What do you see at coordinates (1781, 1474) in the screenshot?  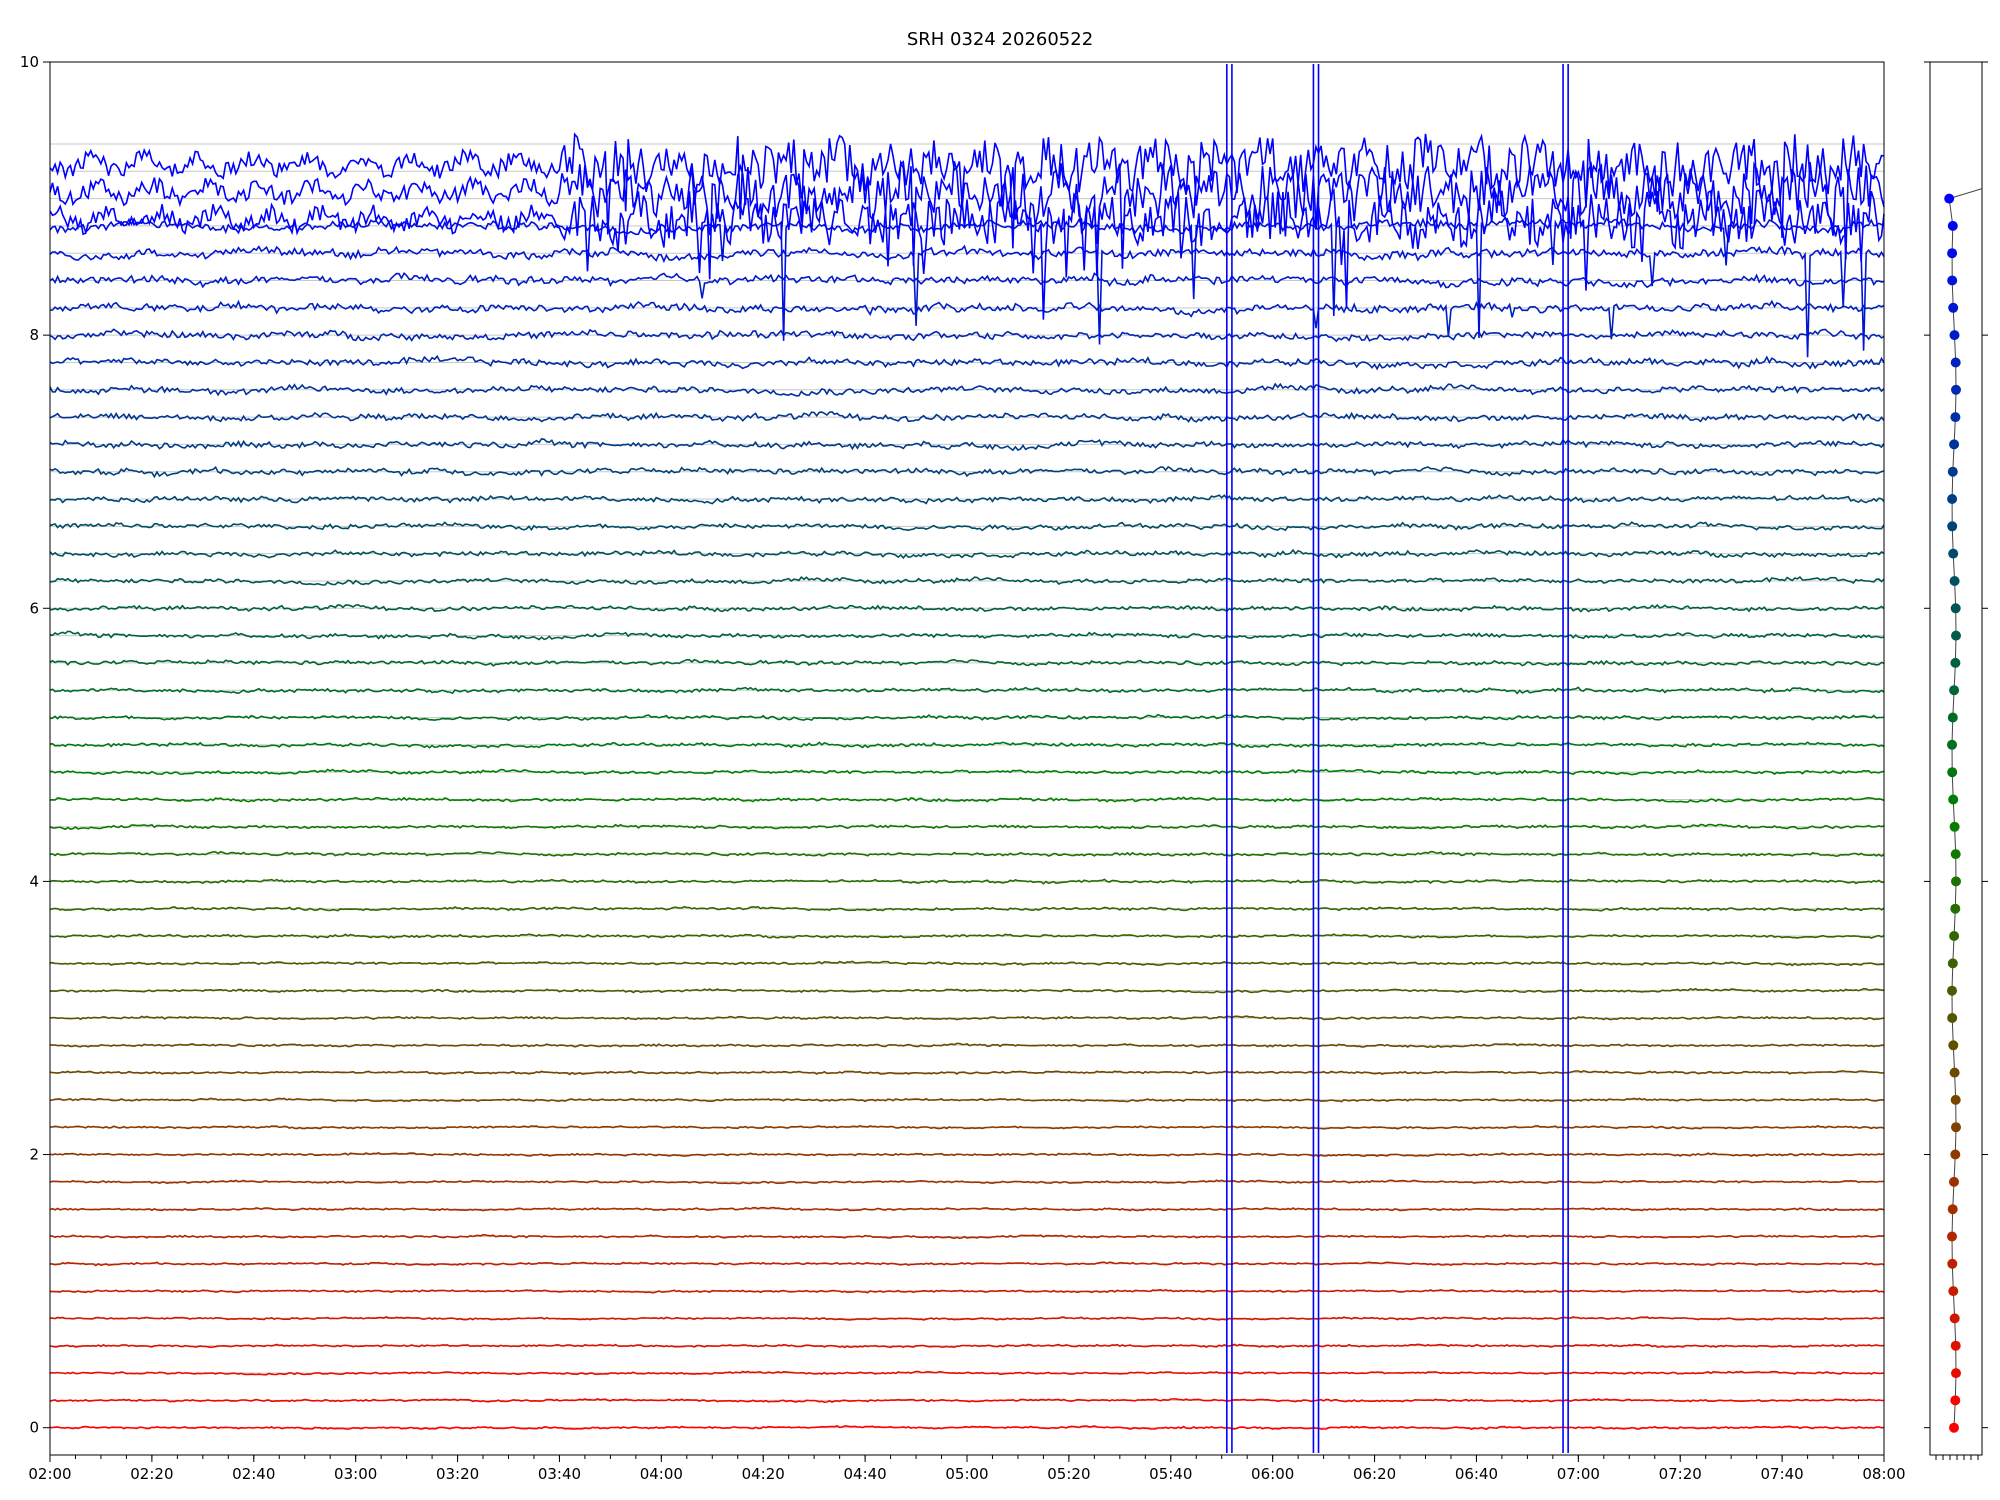 I see `x-tick-label: 07:40` at bounding box center [1781, 1474].